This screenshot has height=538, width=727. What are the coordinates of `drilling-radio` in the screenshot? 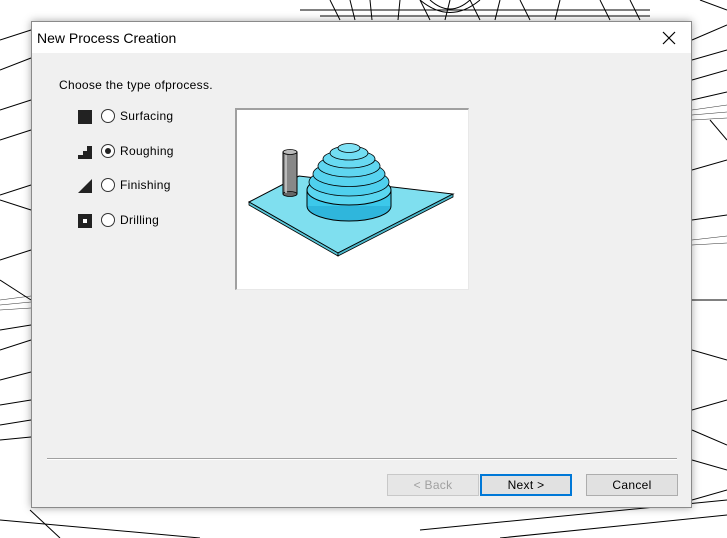 It's located at (108, 220).